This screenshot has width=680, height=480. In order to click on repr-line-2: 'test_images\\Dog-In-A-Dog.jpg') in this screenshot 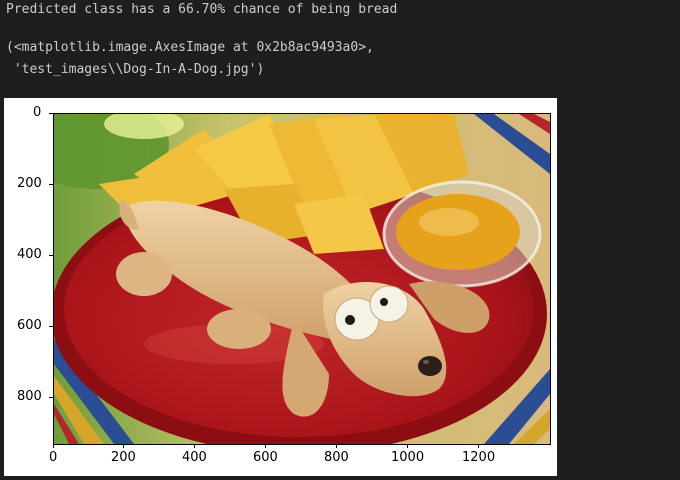, I will do `click(135, 69)`.